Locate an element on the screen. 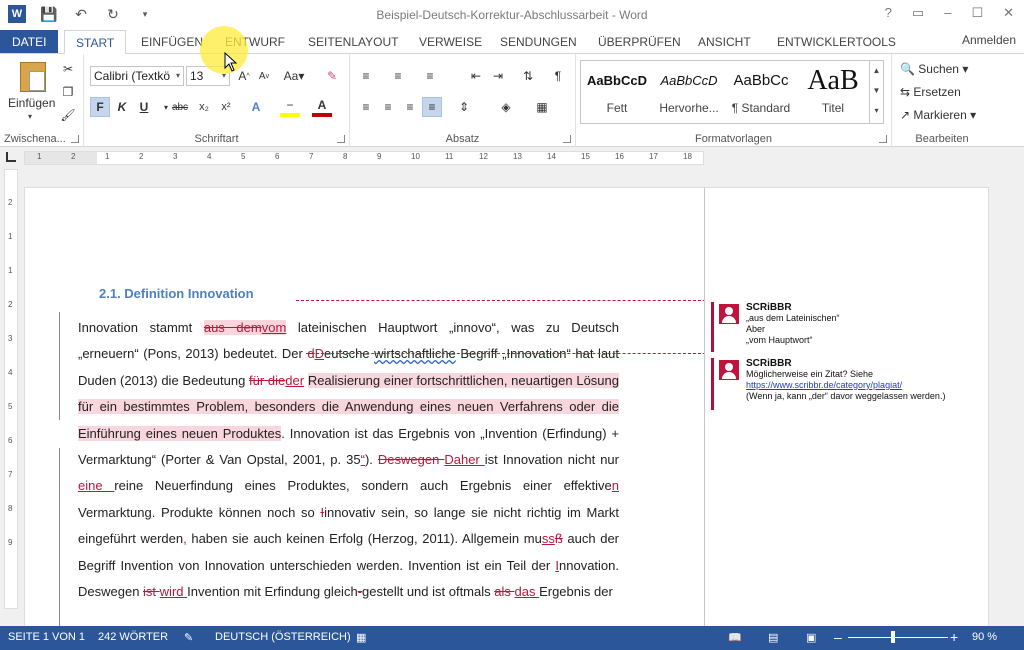 Image resolution: width=1024 pixels, height=650 pixels. show-marks-icon: ¶ is located at coordinates (558, 76).